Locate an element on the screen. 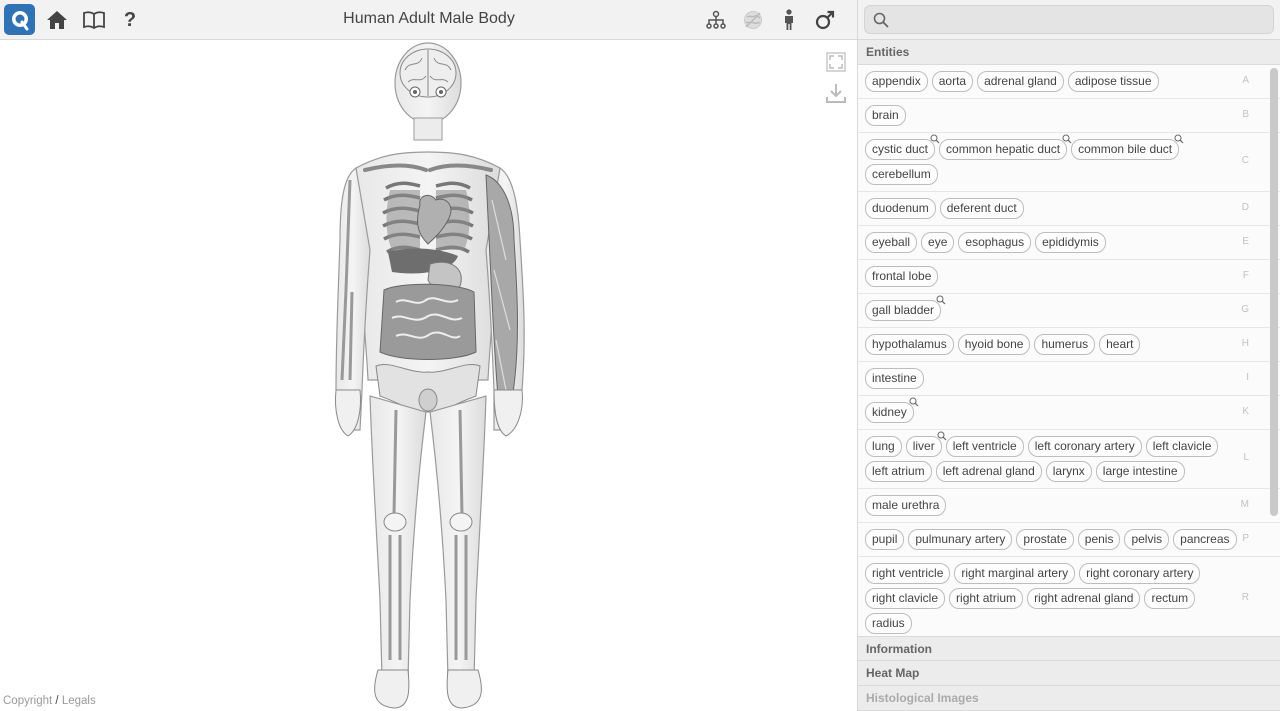  entity-tag: pupil is located at coordinates (885, 539).